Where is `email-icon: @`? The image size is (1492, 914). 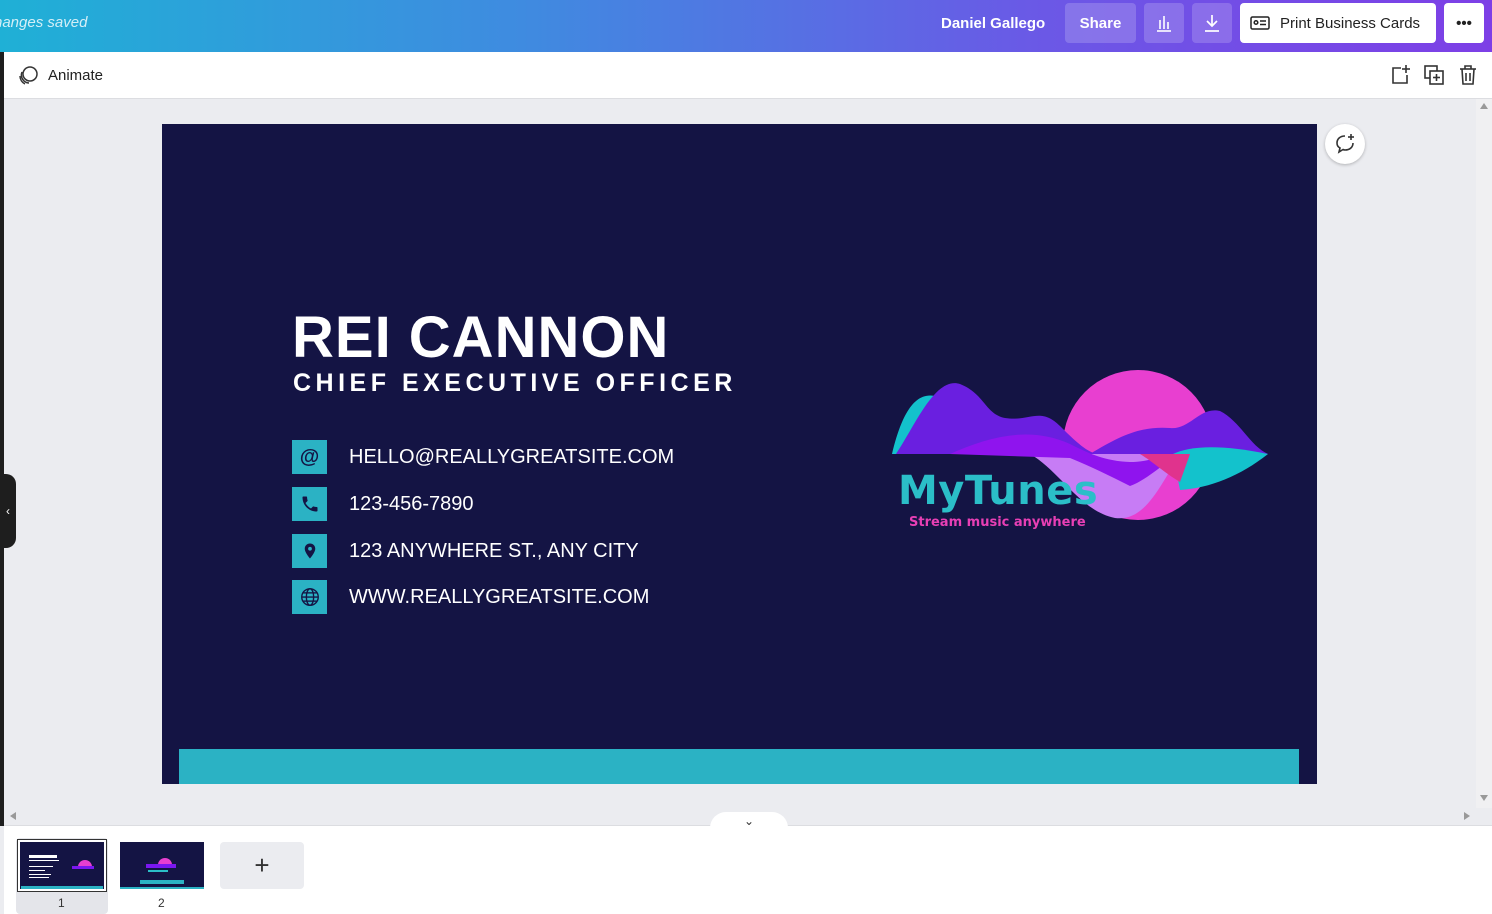 email-icon: @ is located at coordinates (309, 457).